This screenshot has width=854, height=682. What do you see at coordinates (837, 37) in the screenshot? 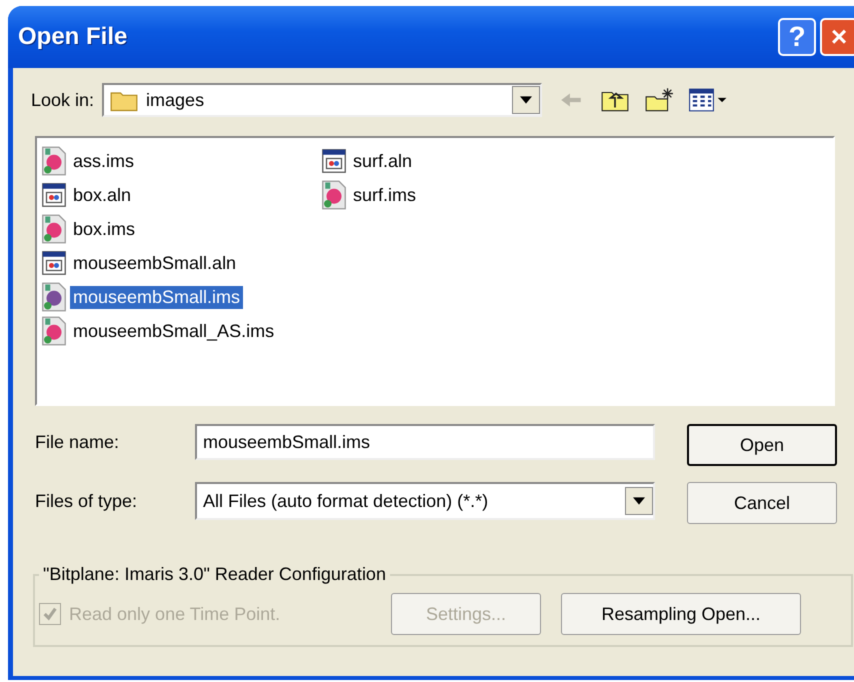
I see `close-button: ×` at bounding box center [837, 37].